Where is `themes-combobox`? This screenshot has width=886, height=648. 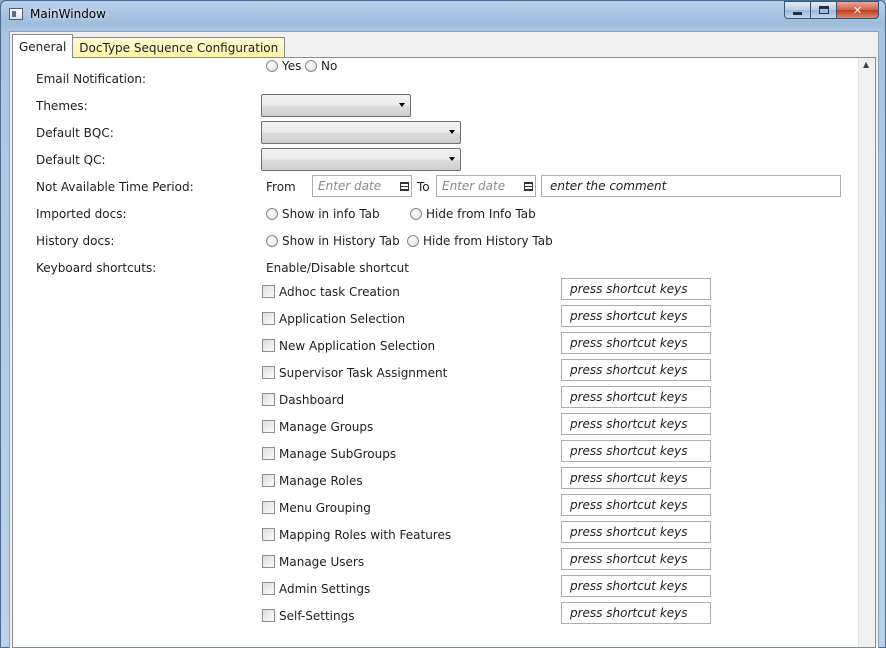 themes-combobox is located at coordinates (336, 105).